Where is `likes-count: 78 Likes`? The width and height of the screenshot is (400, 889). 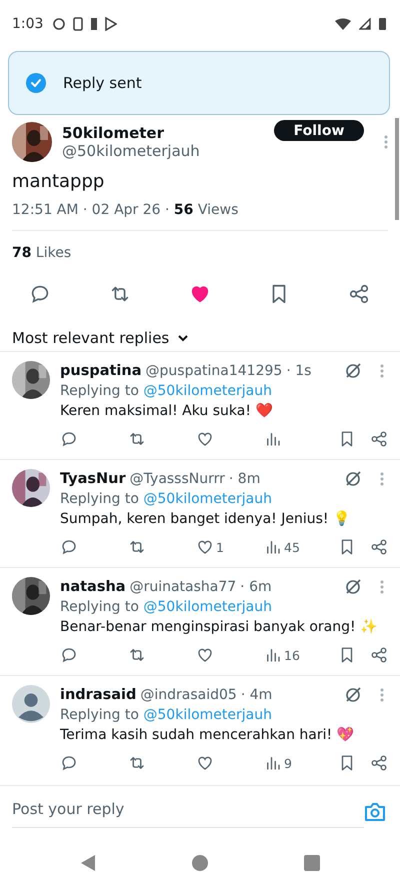 likes-count: 78 Likes is located at coordinates (42, 253).